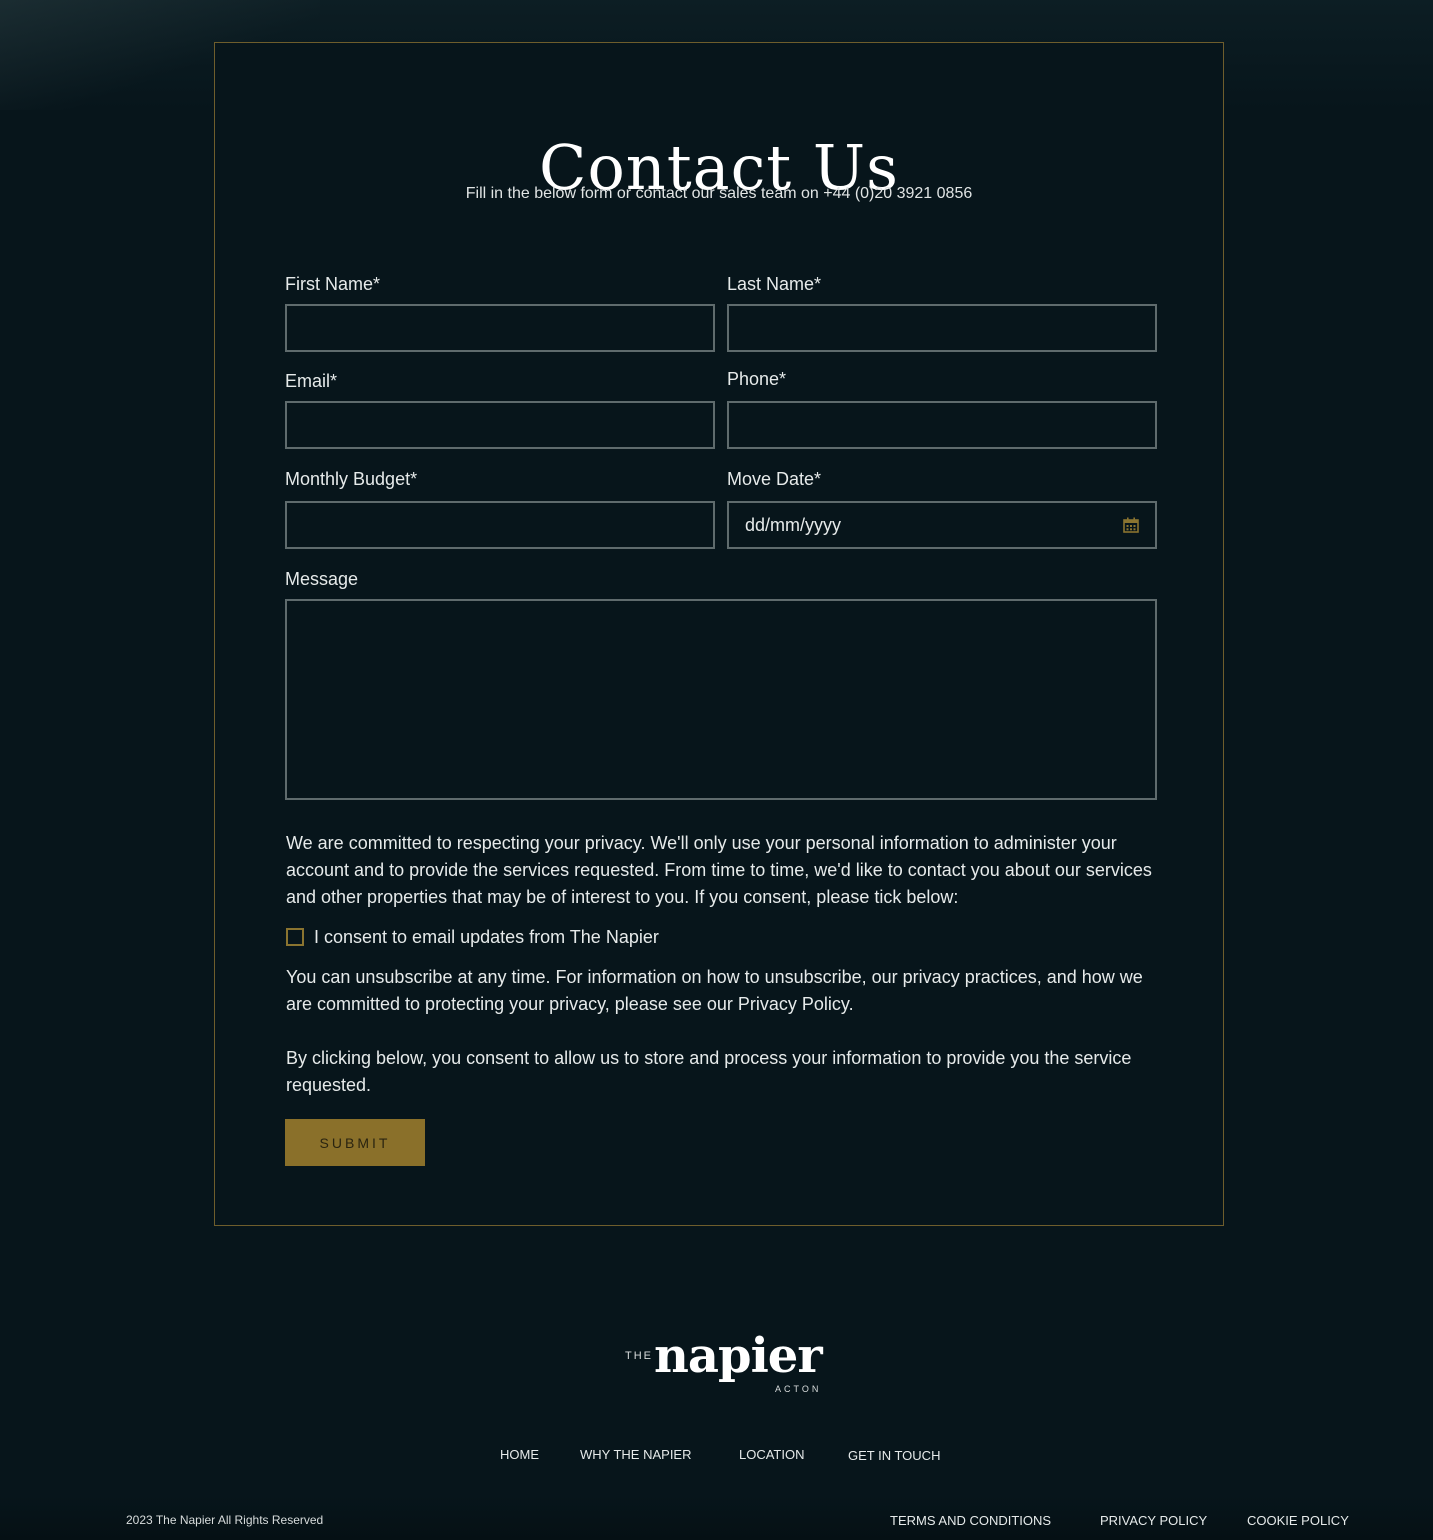  I want to click on consent-checkbox, so click(295, 937).